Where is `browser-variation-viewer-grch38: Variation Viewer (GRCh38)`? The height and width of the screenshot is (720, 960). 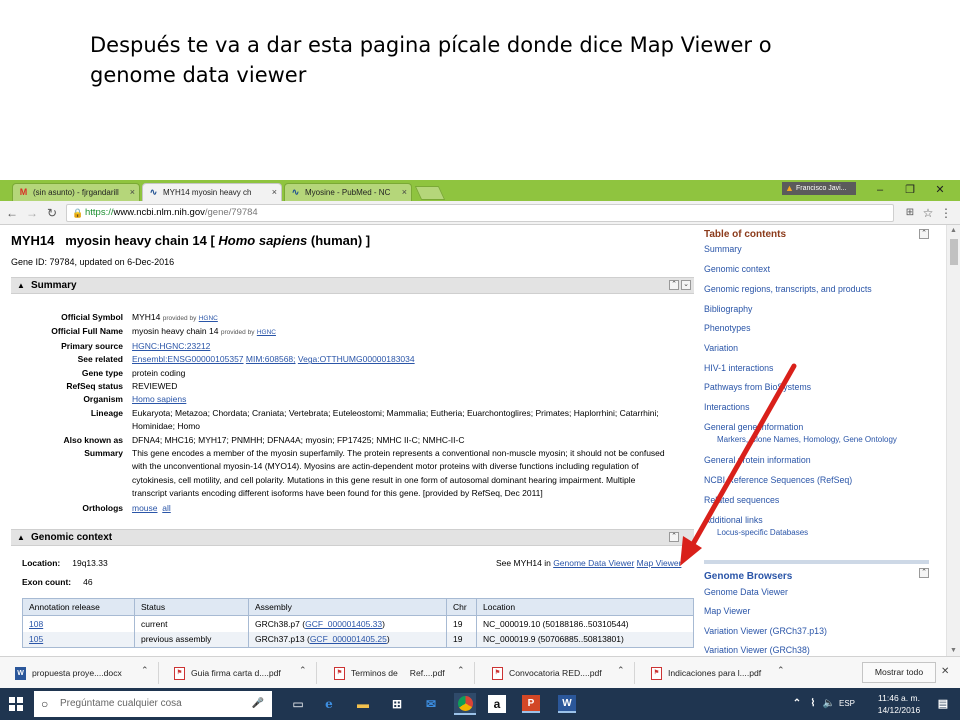
browser-variation-viewer-grch38: Variation Viewer (GRCh38) is located at coordinates (757, 650).